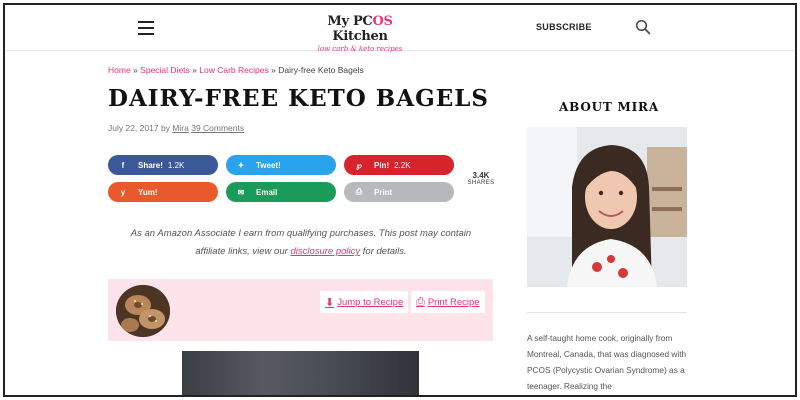 The image size is (800, 400). What do you see at coordinates (300, 373) in the screenshot?
I see `post-hero-image` at bounding box center [300, 373].